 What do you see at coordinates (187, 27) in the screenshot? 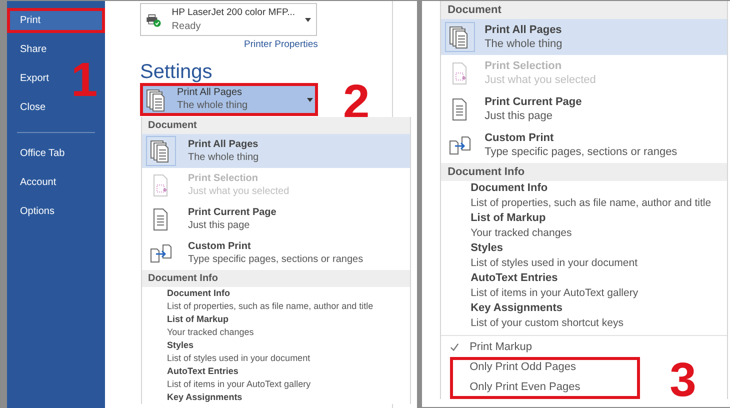
I see `printer-status: Ready` at bounding box center [187, 27].